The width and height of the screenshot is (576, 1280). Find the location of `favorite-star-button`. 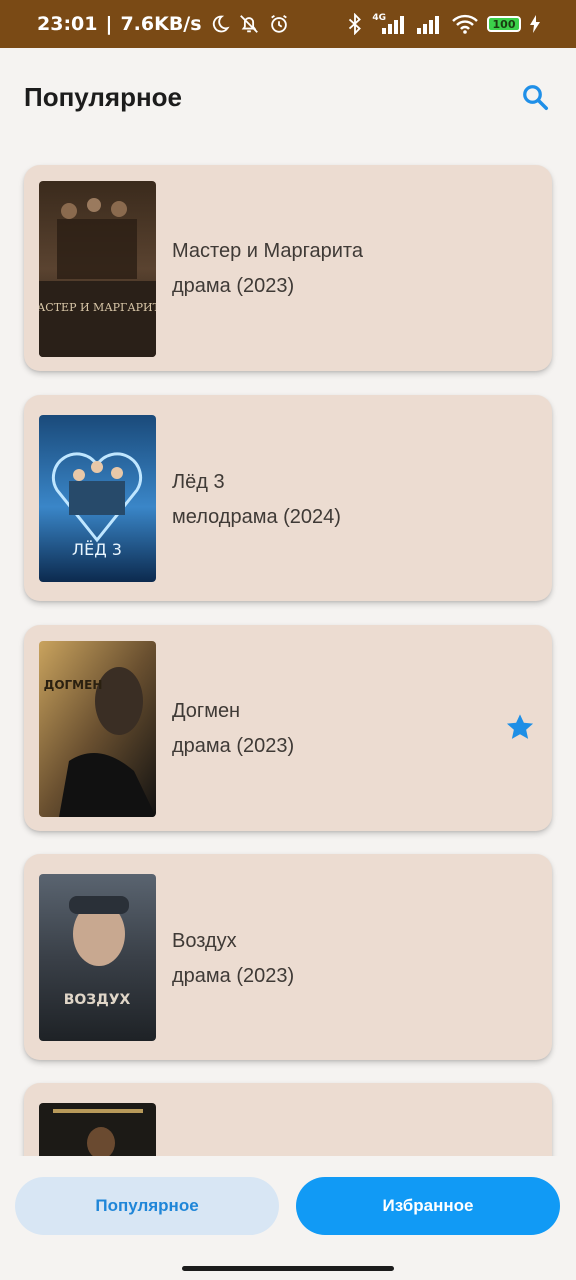

favorite-star-button is located at coordinates (520, 727).